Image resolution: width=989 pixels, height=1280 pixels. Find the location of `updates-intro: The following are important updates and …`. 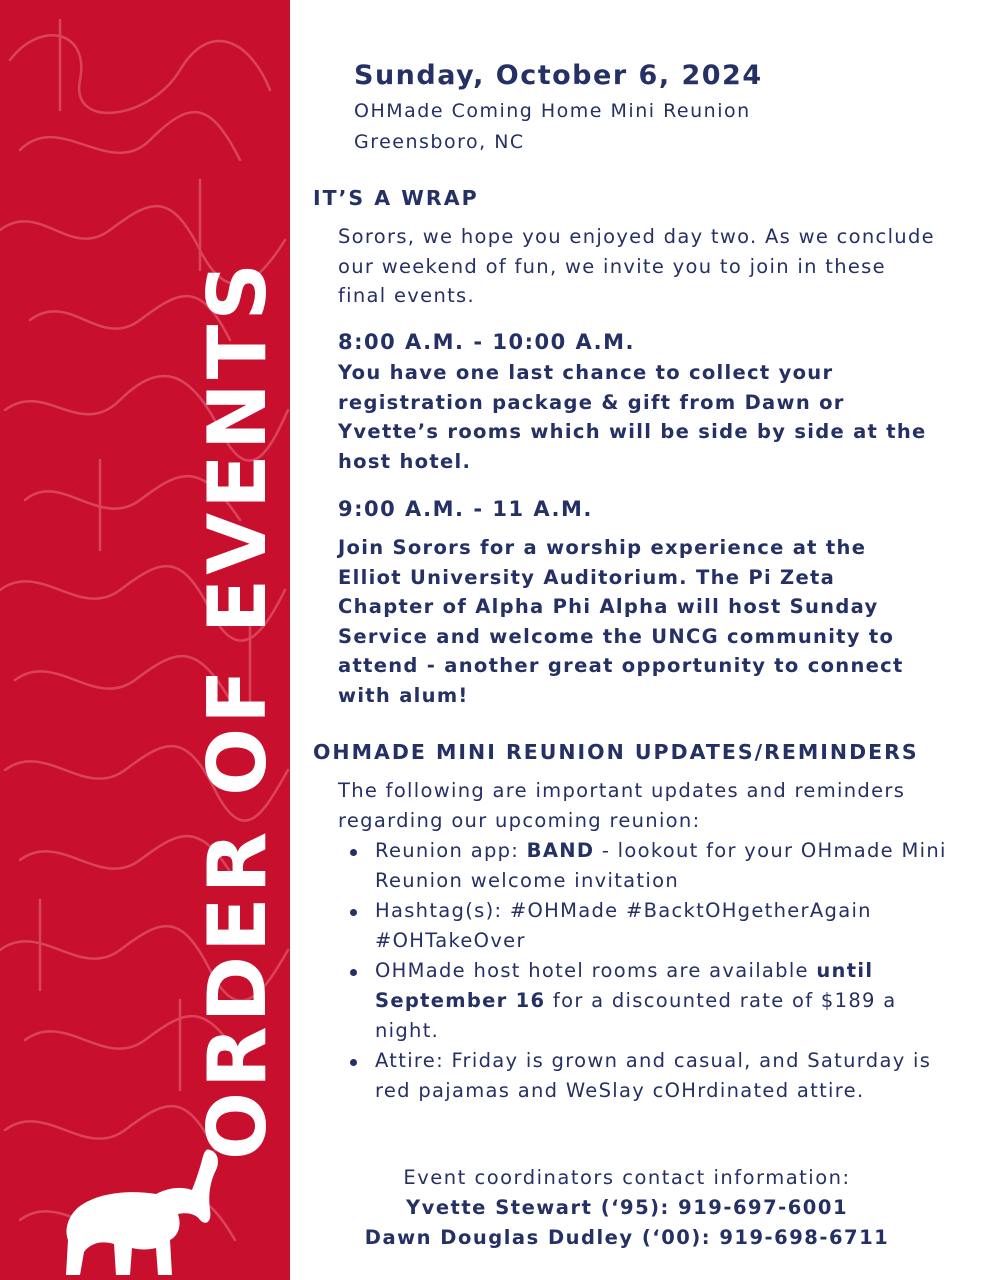

updates-intro: The following are important updates and … is located at coordinates (622, 805).